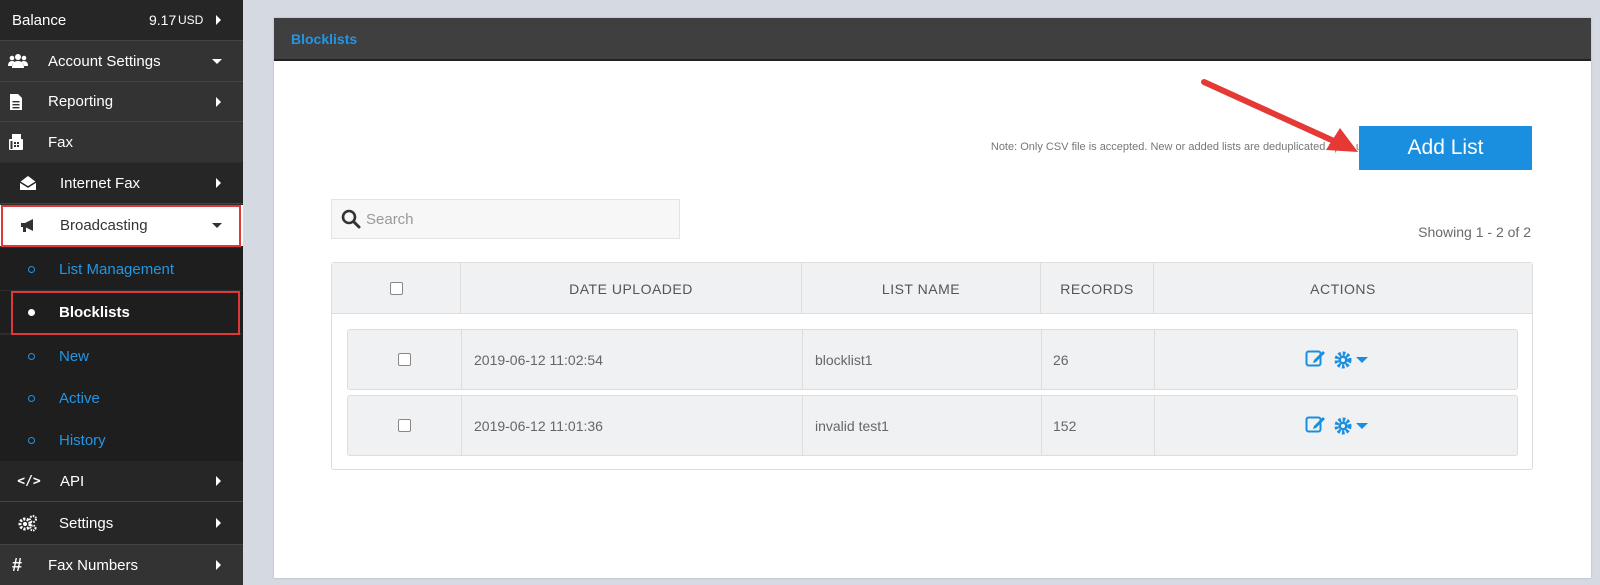 This screenshot has height=585, width=1600. What do you see at coordinates (121, 398) in the screenshot?
I see `sidebar-item-active: Active` at bounding box center [121, 398].